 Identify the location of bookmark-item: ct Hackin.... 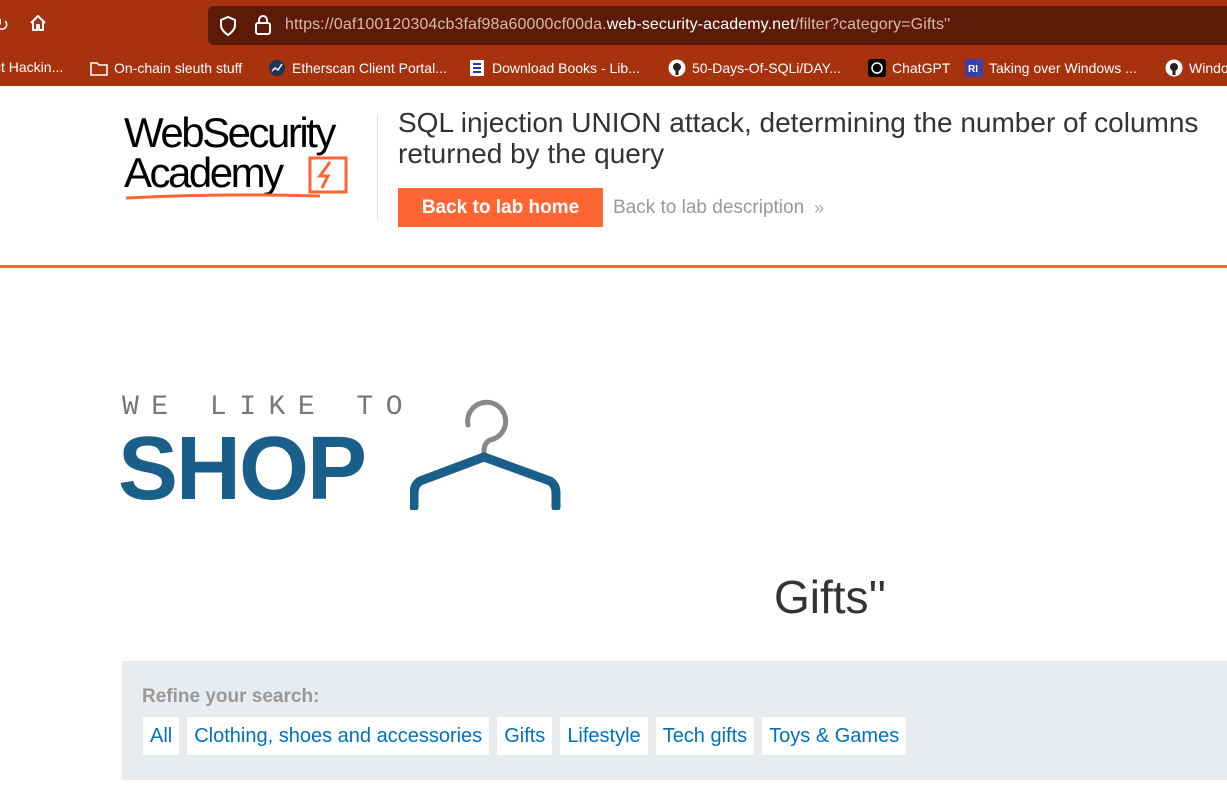
(31, 67).